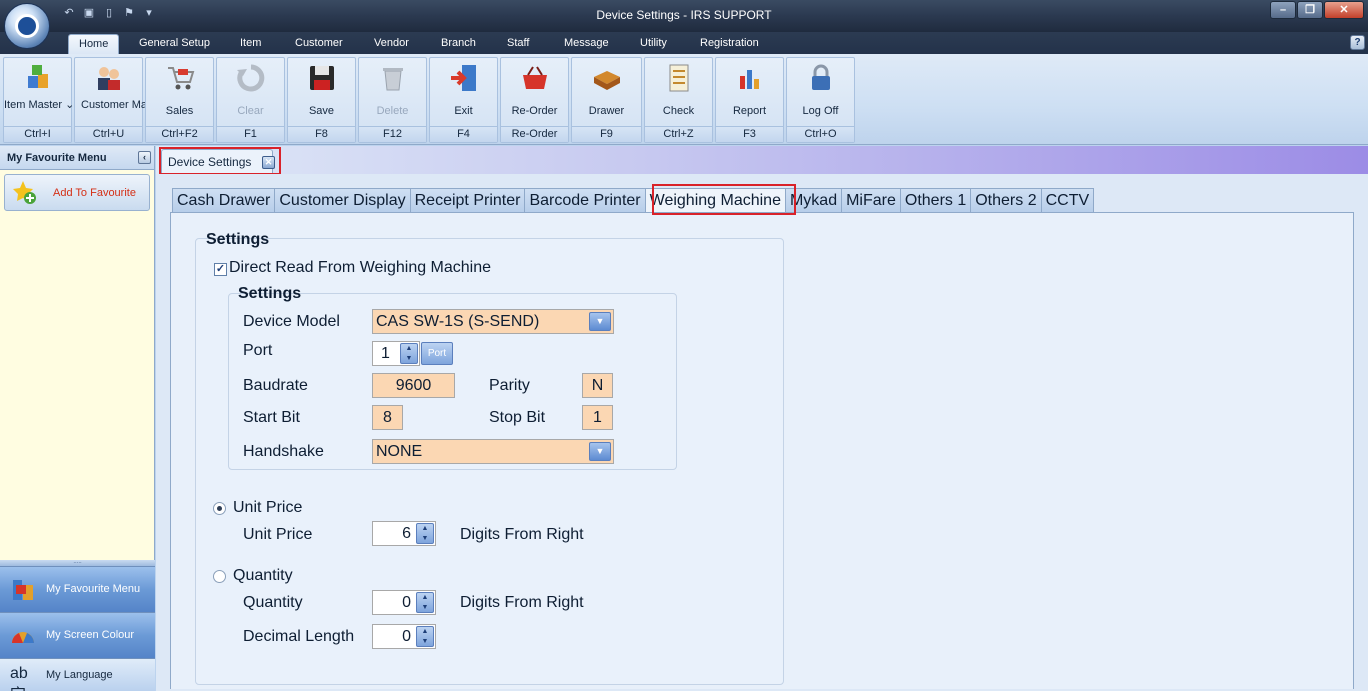 This screenshot has width=1368, height=691. What do you see at coordinates (653, 43) in the screenshot?
I see `tab-utility: Utility` at bounding box center [653, 43].